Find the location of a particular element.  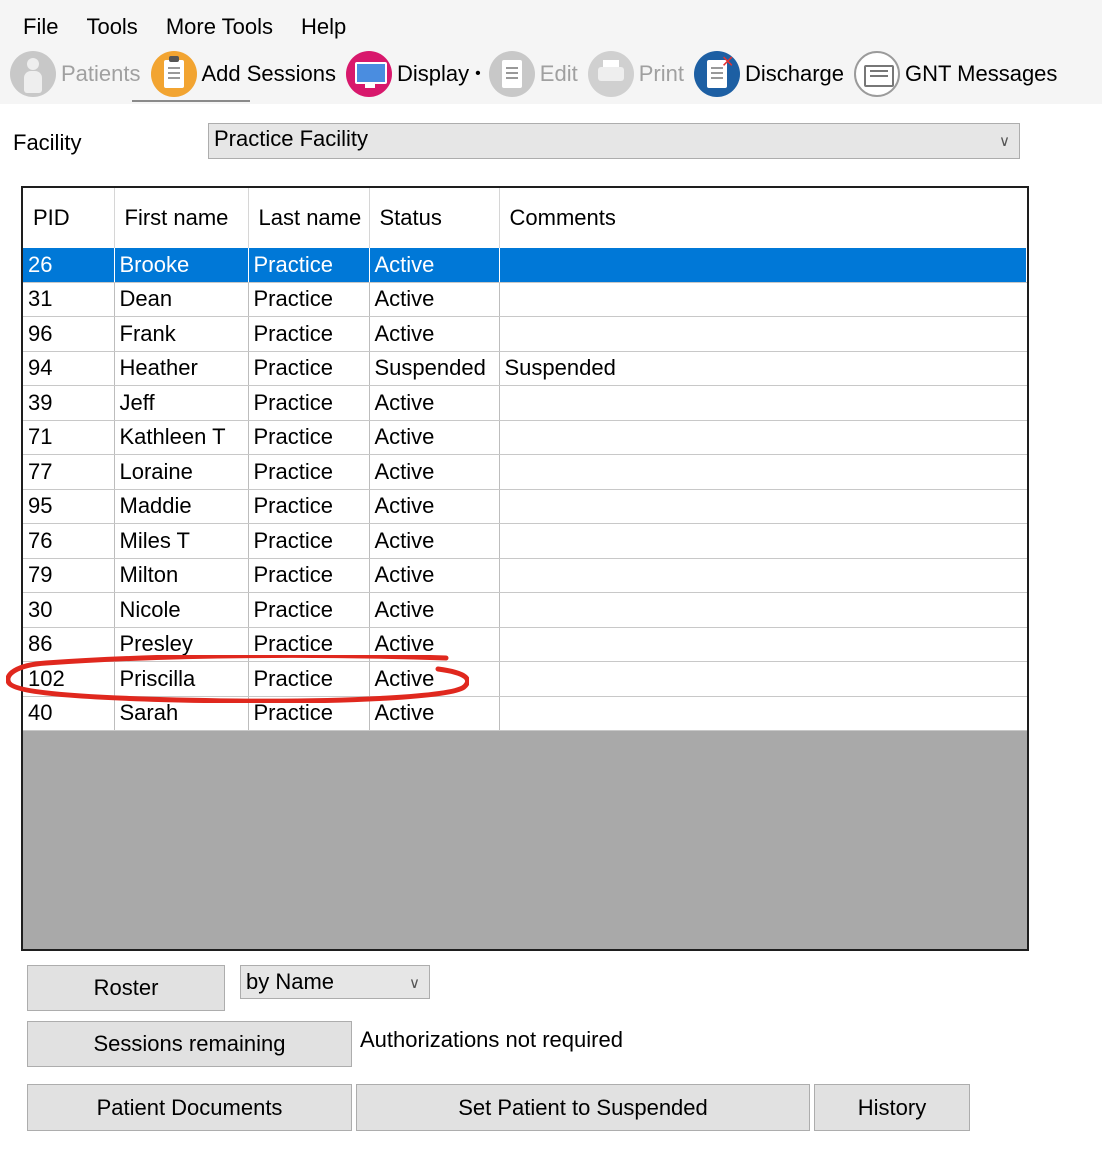

menu-tools: Tools is located at coordinates (110, 27).